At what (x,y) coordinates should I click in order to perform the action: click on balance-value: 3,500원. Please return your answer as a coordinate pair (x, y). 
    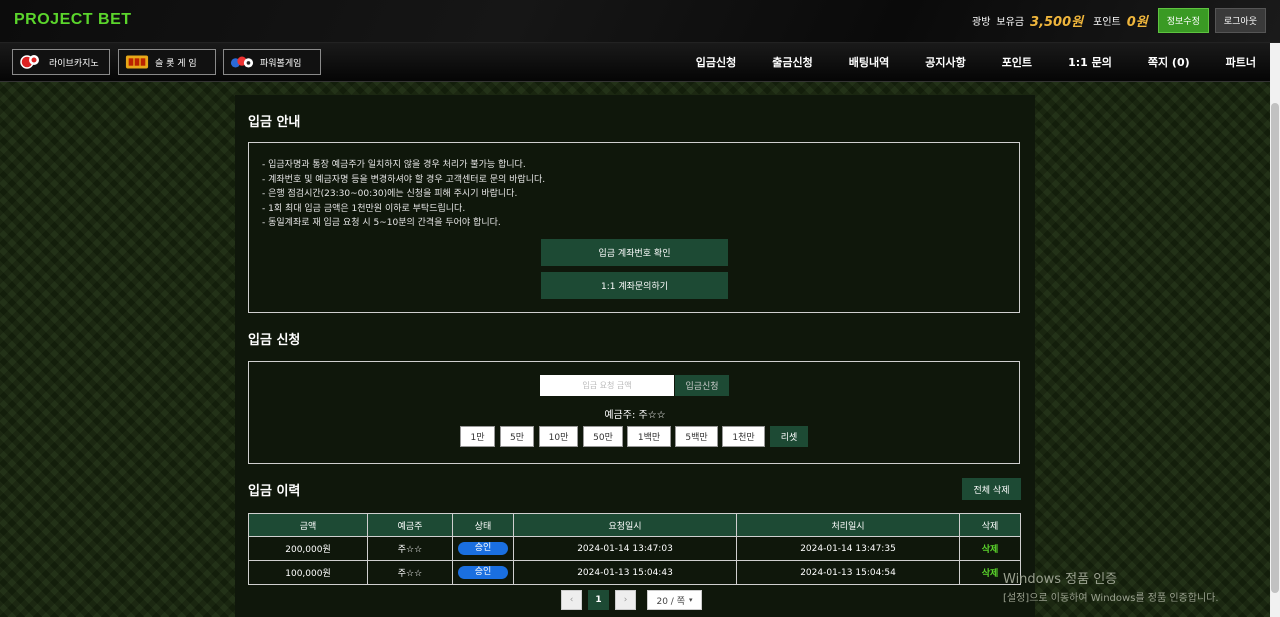
    Looking at the image, I should click on (1057, 22).